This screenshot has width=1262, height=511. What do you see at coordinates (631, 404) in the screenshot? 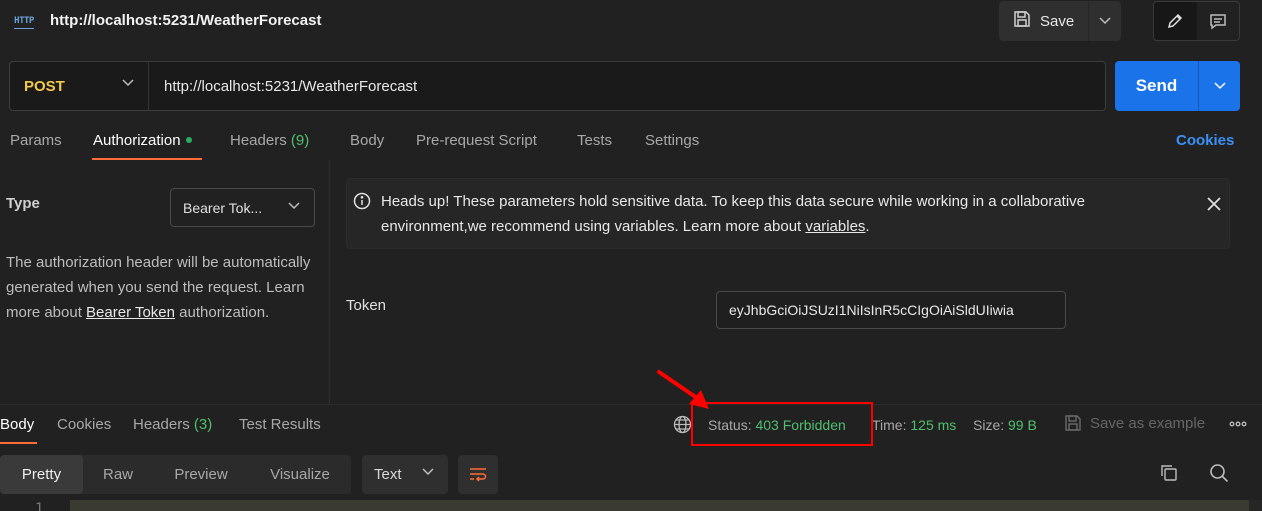
I see `response-divider` at bounding box center [631, 404].